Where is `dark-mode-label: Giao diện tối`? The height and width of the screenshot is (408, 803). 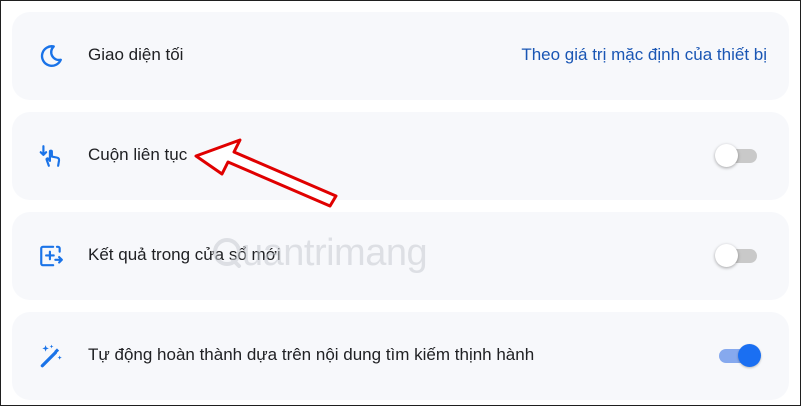 dark-mode-label: Giao diện tối is located at coordinates (136, 54).